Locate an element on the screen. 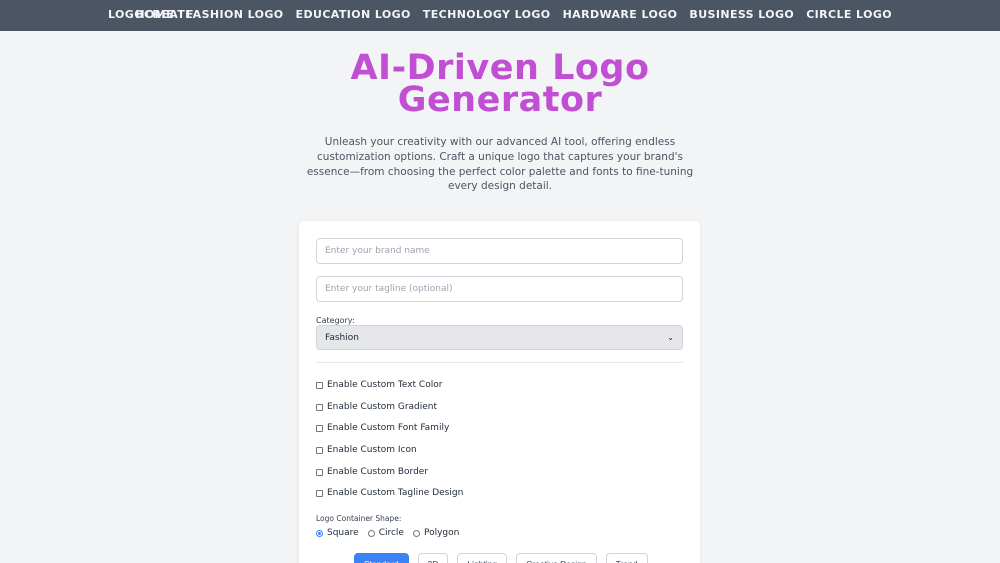 The width and height of the screenshot is (1000, 563). nav-link-education-logo: EDUCATION LOGO is located at coordinates (353, 14).